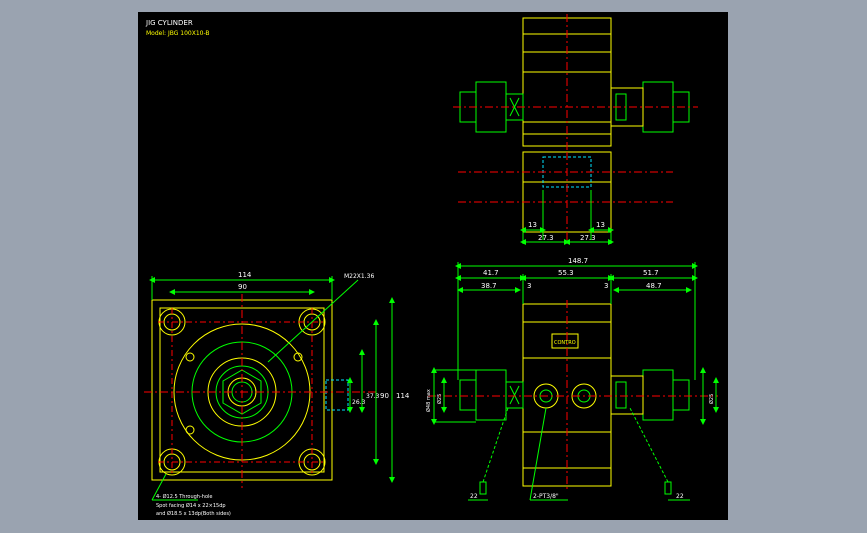 The image size is (867, 533). I want to click on side-badge-text: CONTRO, so click(565, 343).